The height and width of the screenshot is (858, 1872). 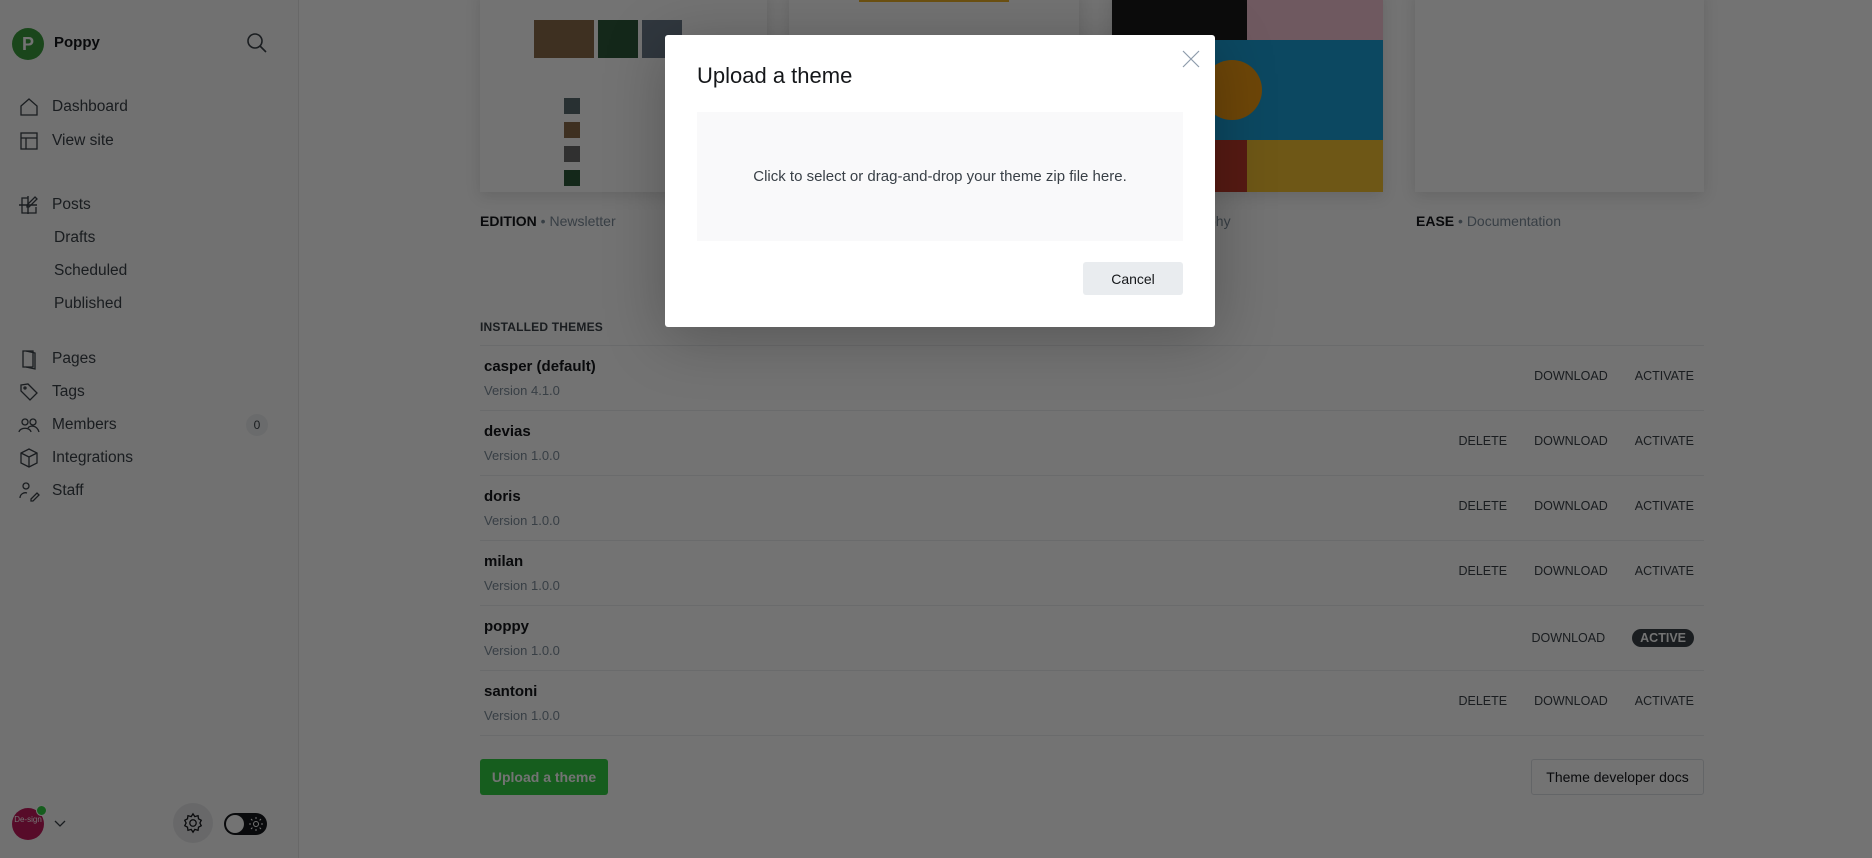 I want to click on staff-icon, so click(x=29, y=492).